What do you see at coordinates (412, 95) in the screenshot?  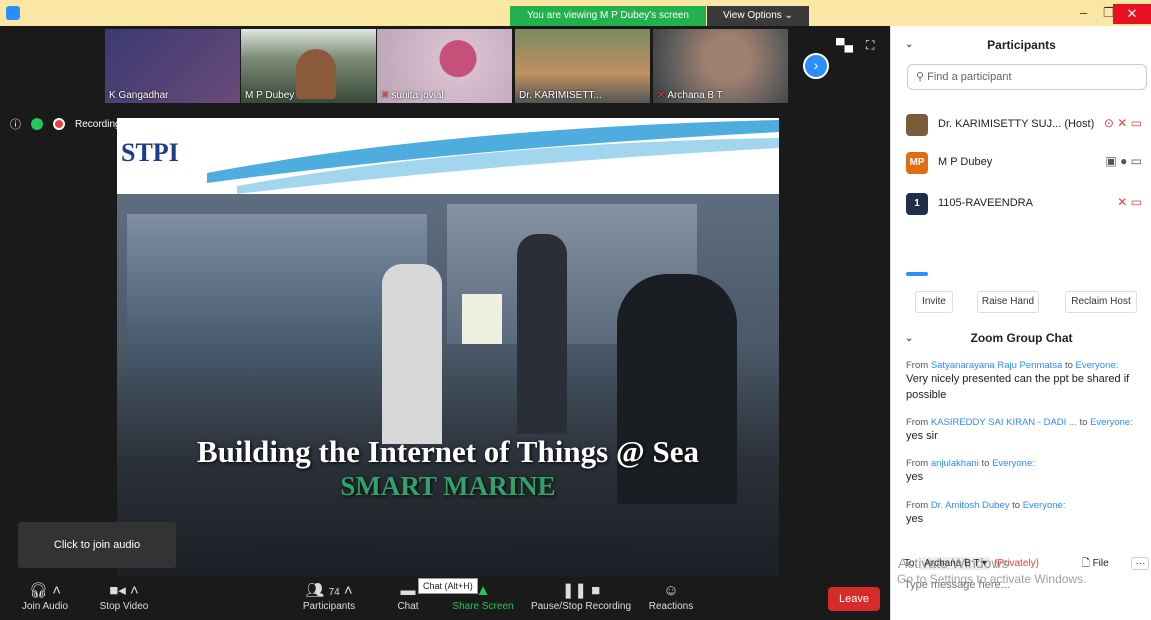 I see `thumbnail-name: ✕ sunita jovial` at bounding box center [412, 95].